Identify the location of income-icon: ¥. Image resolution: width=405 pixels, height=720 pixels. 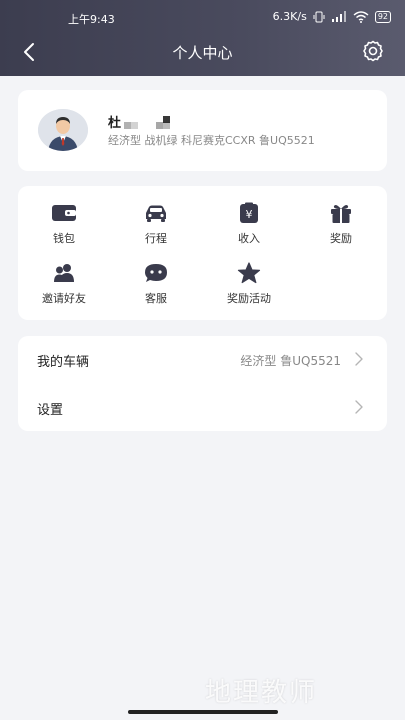
(249, 212).